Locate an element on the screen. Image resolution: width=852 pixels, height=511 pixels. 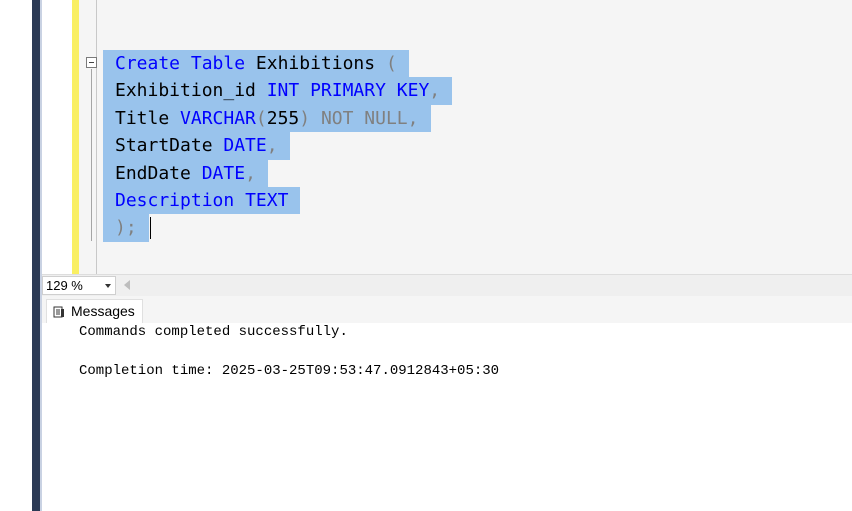
selection-highlight: Description TEXT is located at coordinates (202, 200).